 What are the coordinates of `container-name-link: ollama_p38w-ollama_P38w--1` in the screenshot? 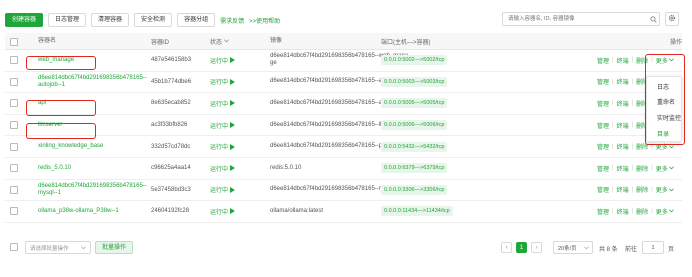 It's located at (94, 211).